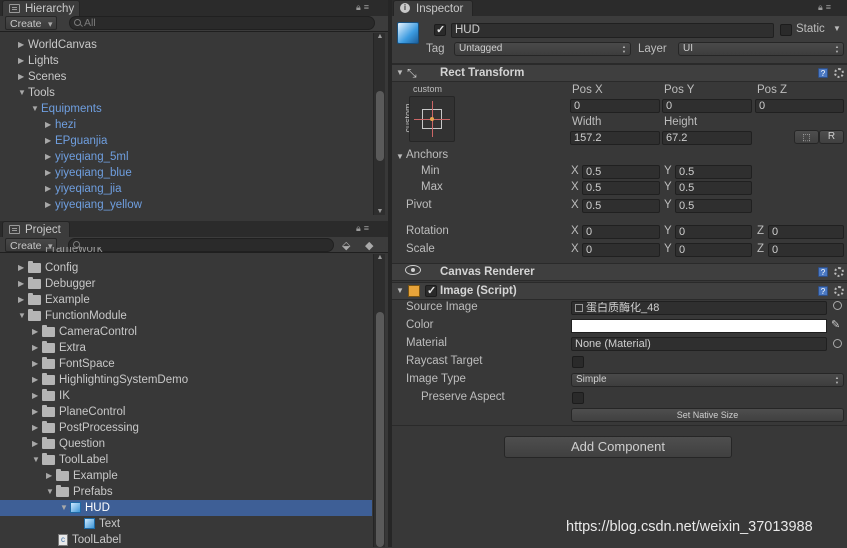  I want to click on project-item-partial: Framework, so click(74, 251).